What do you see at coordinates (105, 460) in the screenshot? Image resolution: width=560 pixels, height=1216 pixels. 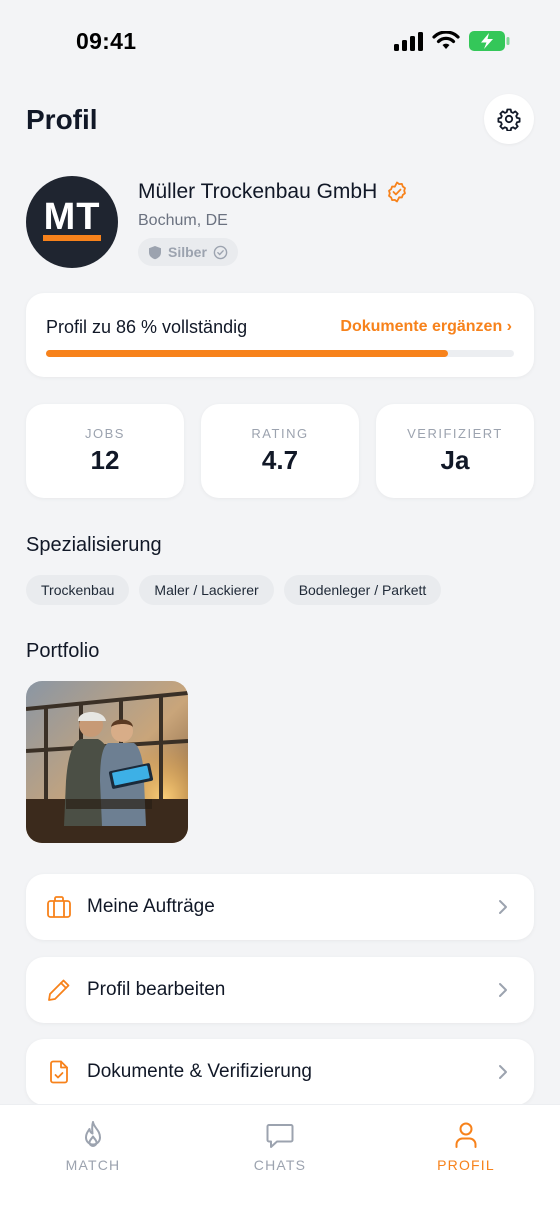 I see `stat-value: 12` at bounding box center [105, 460].